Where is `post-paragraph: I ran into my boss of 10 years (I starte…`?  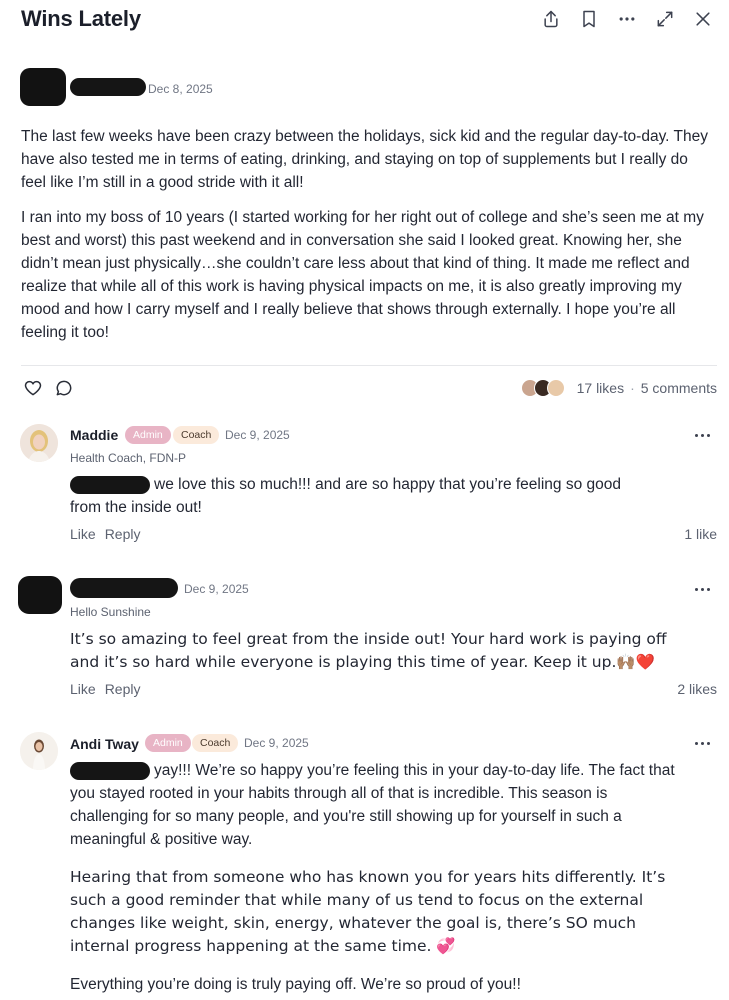
post-paragraph: I ran into my boss of 10 years (I starte… is located at coordinates (362, 275).